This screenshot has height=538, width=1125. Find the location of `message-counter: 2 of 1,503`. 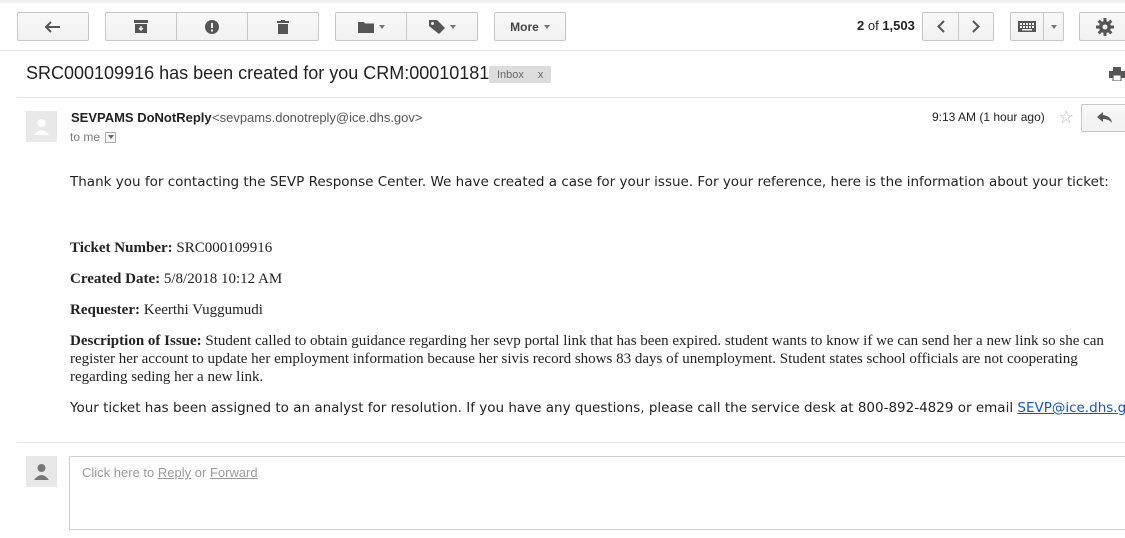

message-counter: 2 of 1,503 is located at coordinates (886, 25).